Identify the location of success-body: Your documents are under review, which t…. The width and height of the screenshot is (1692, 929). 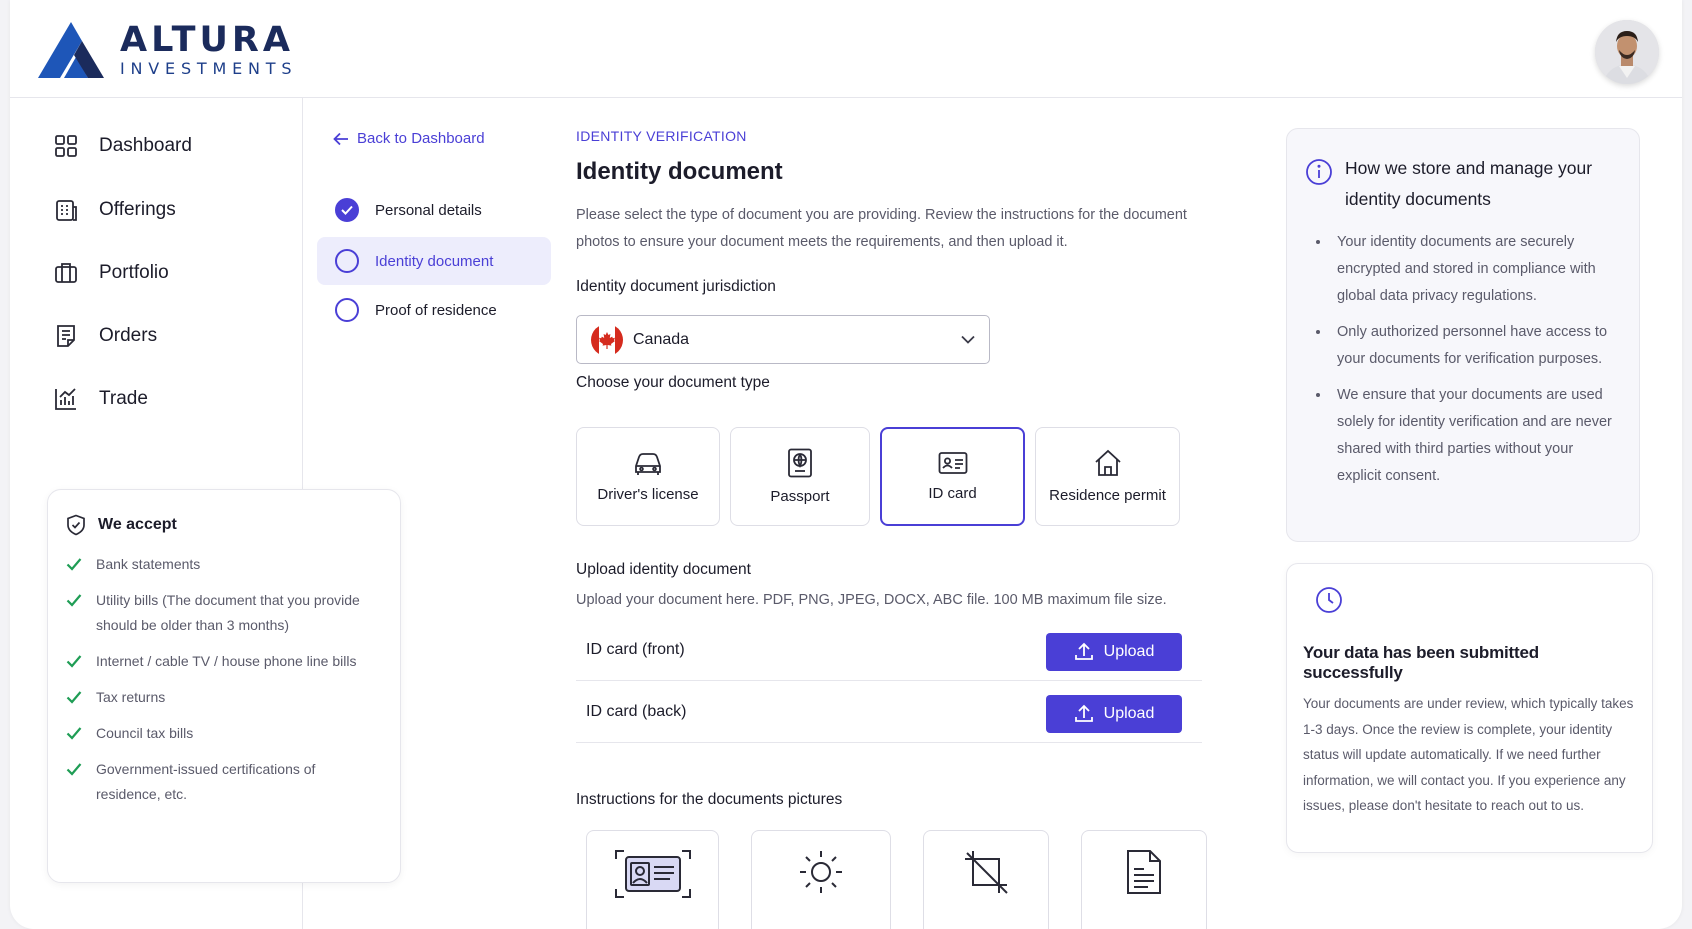
(1468, 754).